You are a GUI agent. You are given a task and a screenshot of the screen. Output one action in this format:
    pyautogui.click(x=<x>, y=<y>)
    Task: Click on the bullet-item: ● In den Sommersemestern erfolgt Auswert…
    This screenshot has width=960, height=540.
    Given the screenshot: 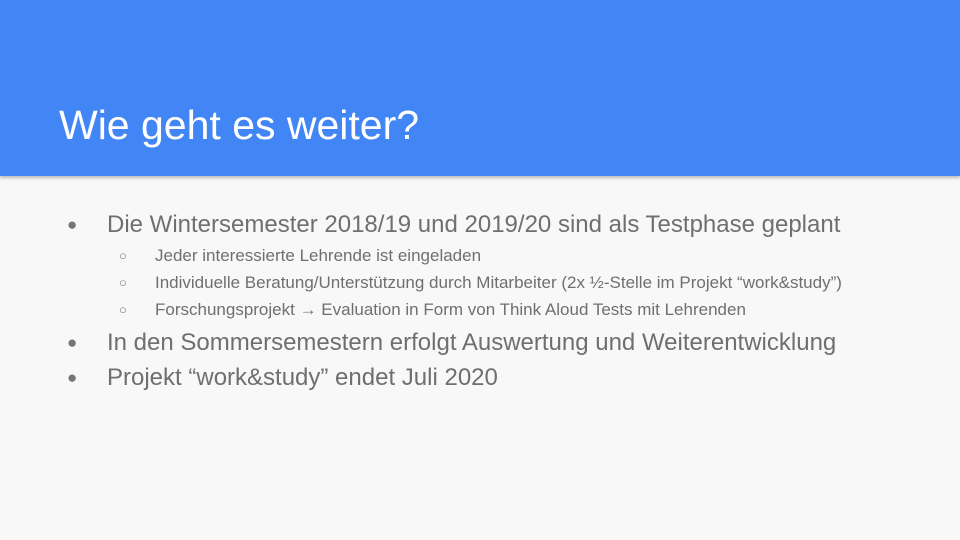 What is the action you would take?
    pyautogui.click(x=480, y=342)
    